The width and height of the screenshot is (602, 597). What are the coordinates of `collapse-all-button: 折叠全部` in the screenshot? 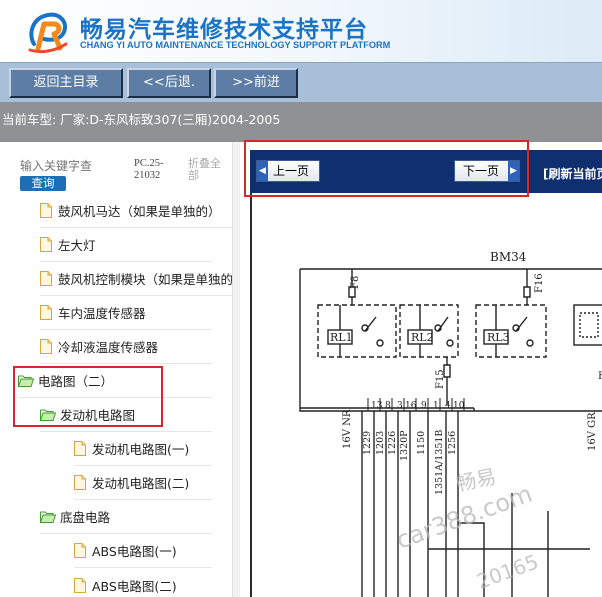 It's located at (208, 170).